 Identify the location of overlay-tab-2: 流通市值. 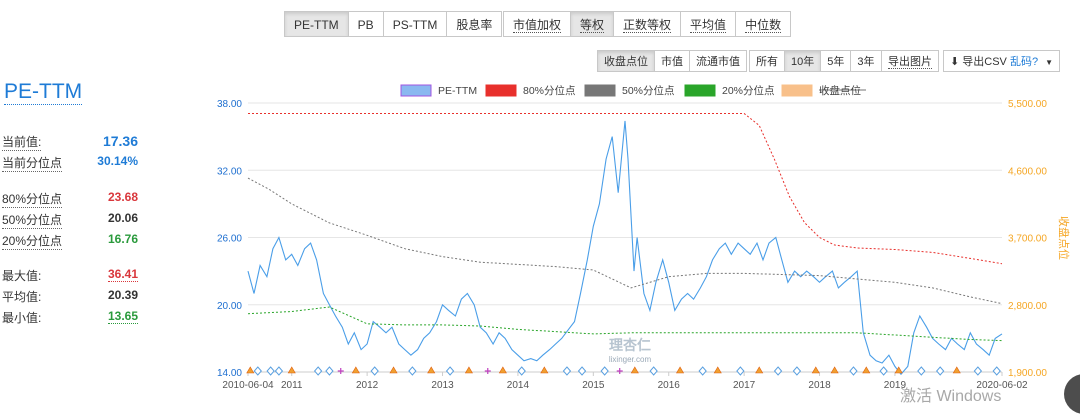
(718, 61).